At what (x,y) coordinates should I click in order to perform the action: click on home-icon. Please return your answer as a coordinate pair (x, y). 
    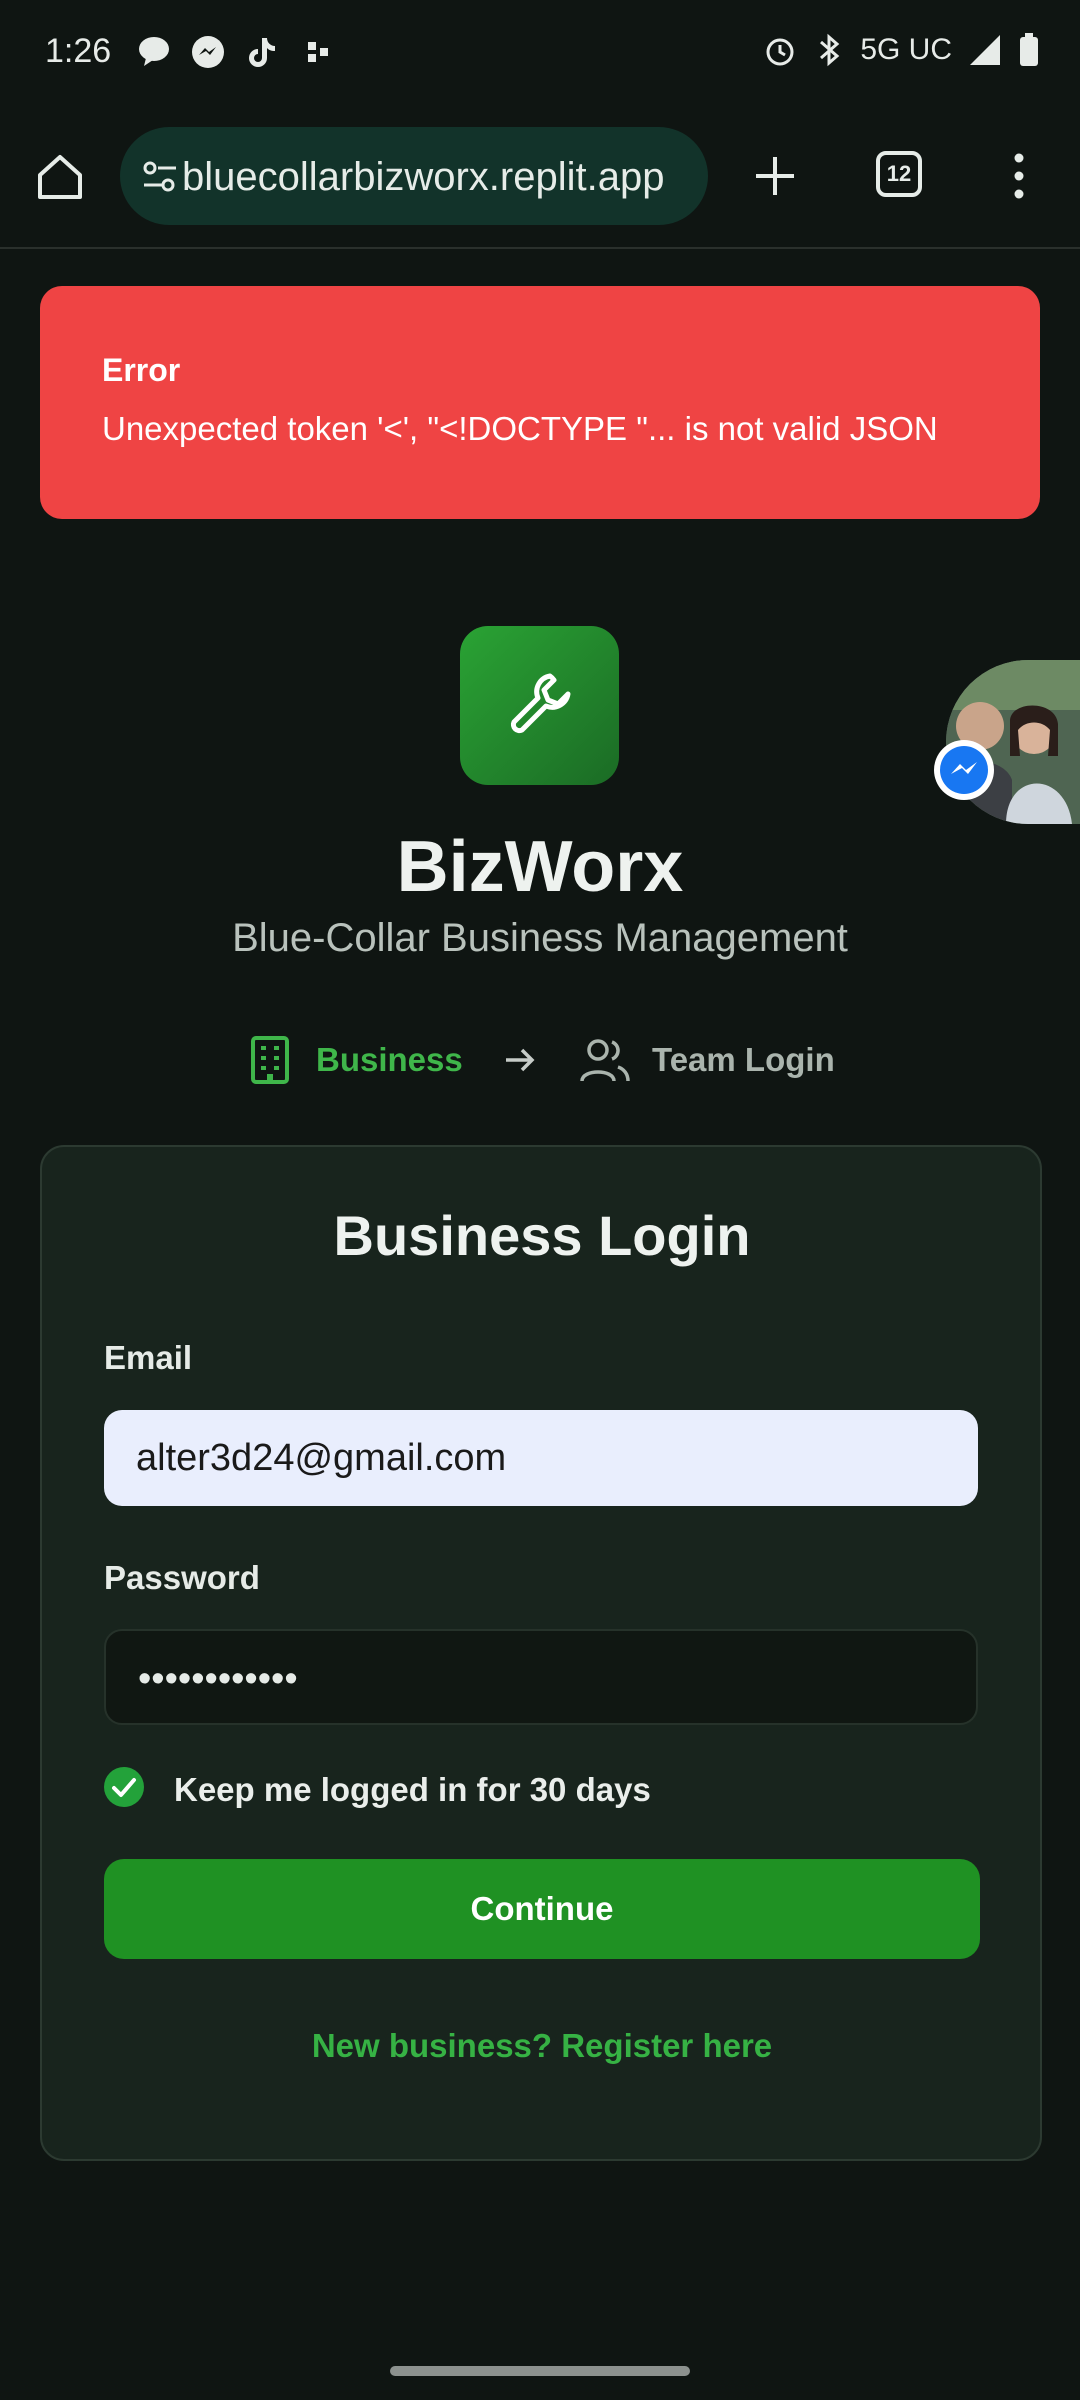
    Looking at the image, I should click on (60, 177).